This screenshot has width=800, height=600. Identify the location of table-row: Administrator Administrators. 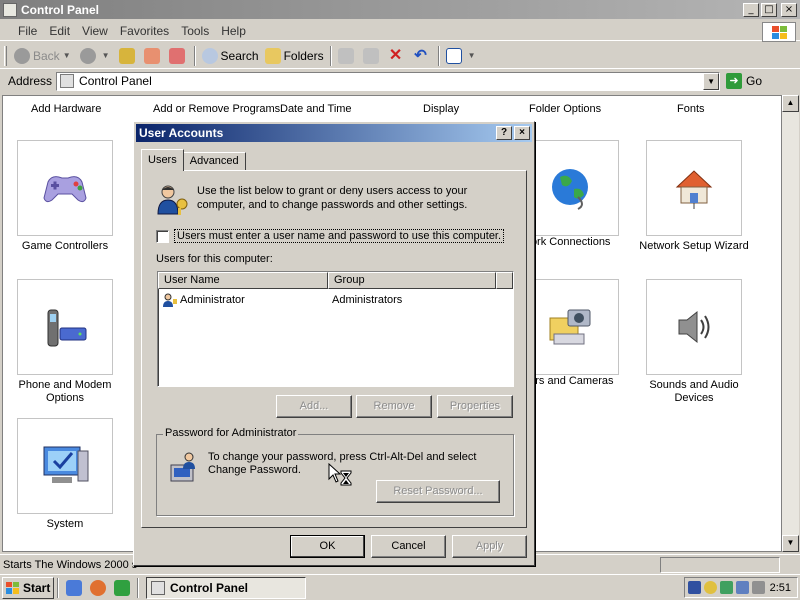
(335, 299).